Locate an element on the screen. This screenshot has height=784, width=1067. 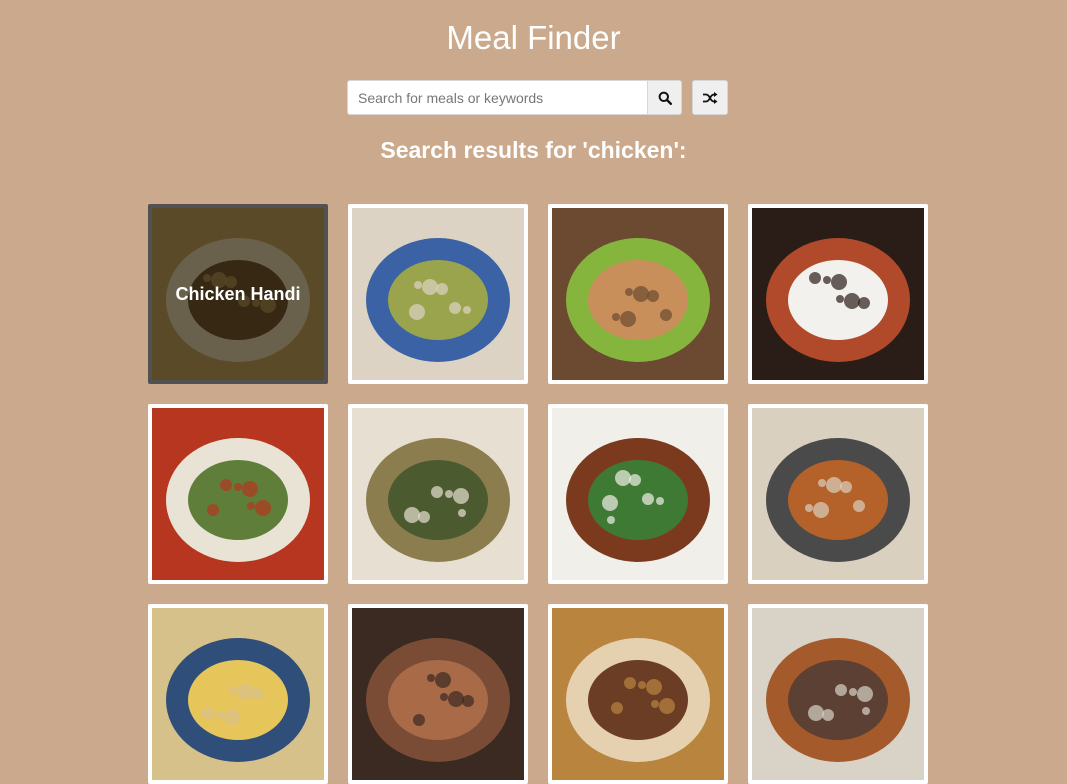
search-form is located at coordinates (514, 97).